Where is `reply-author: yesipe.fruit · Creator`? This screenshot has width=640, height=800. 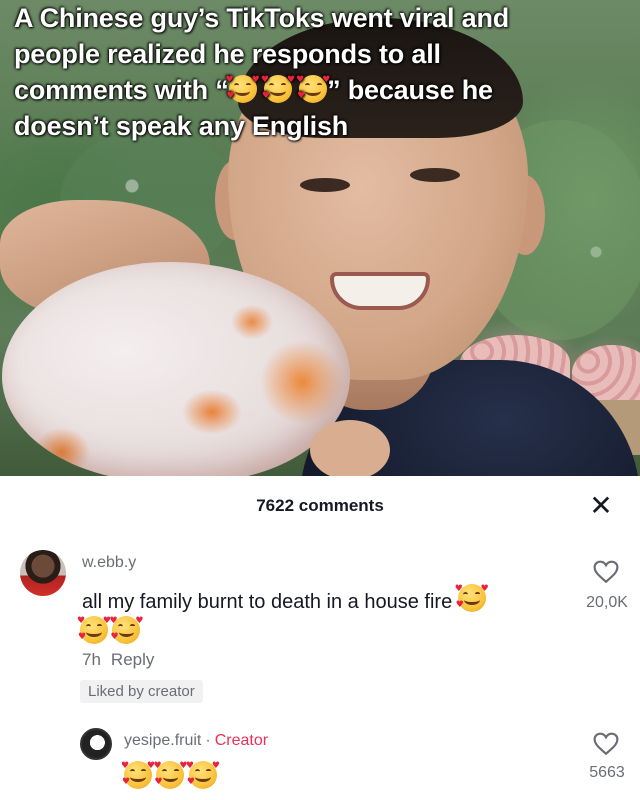 reply-author: yesipe.fruit · Creator is located at coordinates (196, 741).